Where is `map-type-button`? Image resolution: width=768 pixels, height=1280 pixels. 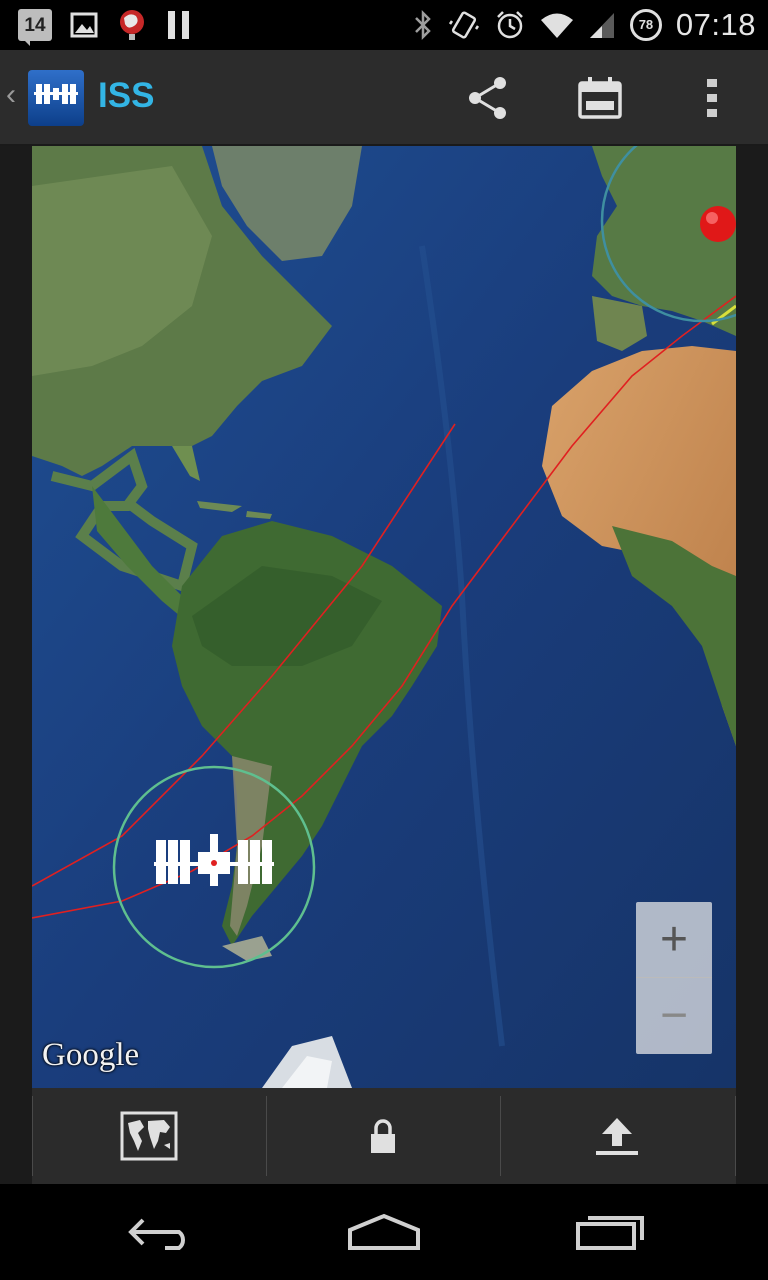 map-type-button is located at coordinates (149, 1136).